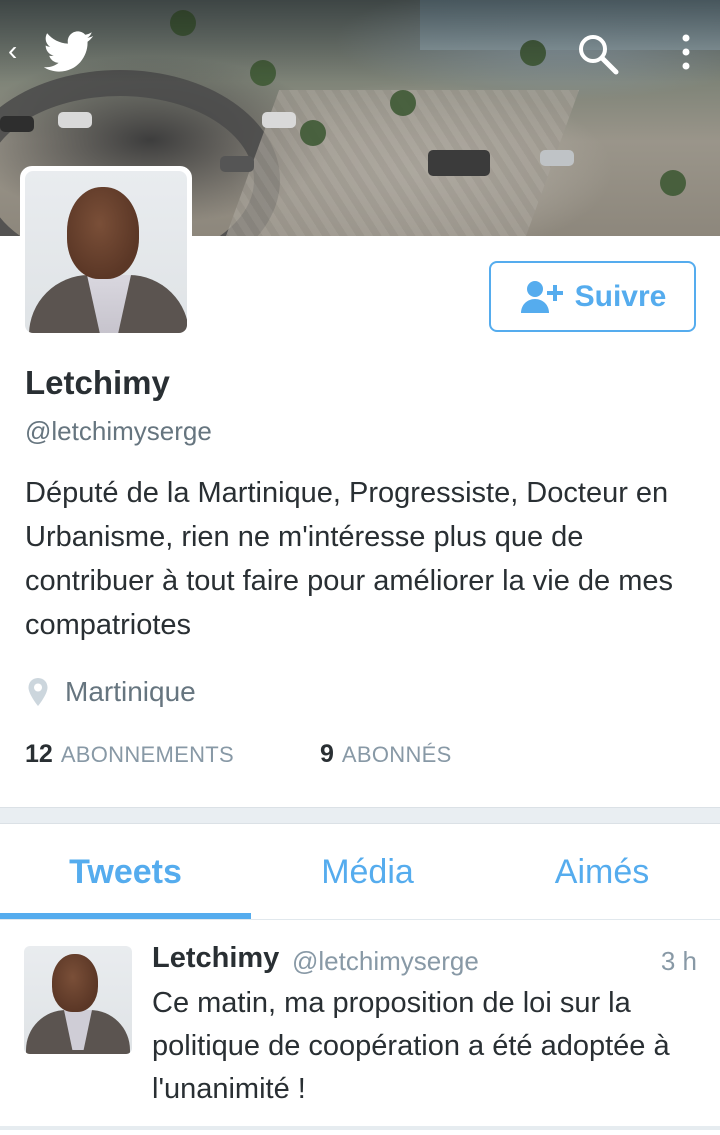 The height and width of the screenshot is (1135, 720). I want to click on section-divider, so click(360, 815).